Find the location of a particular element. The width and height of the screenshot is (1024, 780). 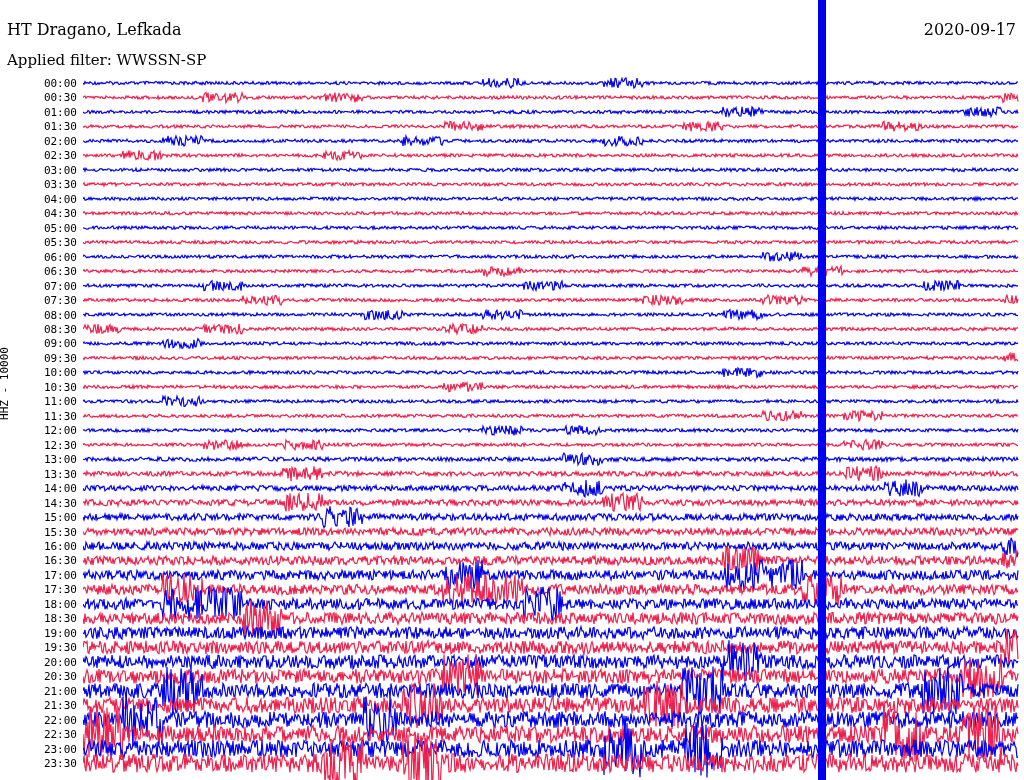

station-title: HT Dragano, Lefkada is located at coordinates (94, 30).